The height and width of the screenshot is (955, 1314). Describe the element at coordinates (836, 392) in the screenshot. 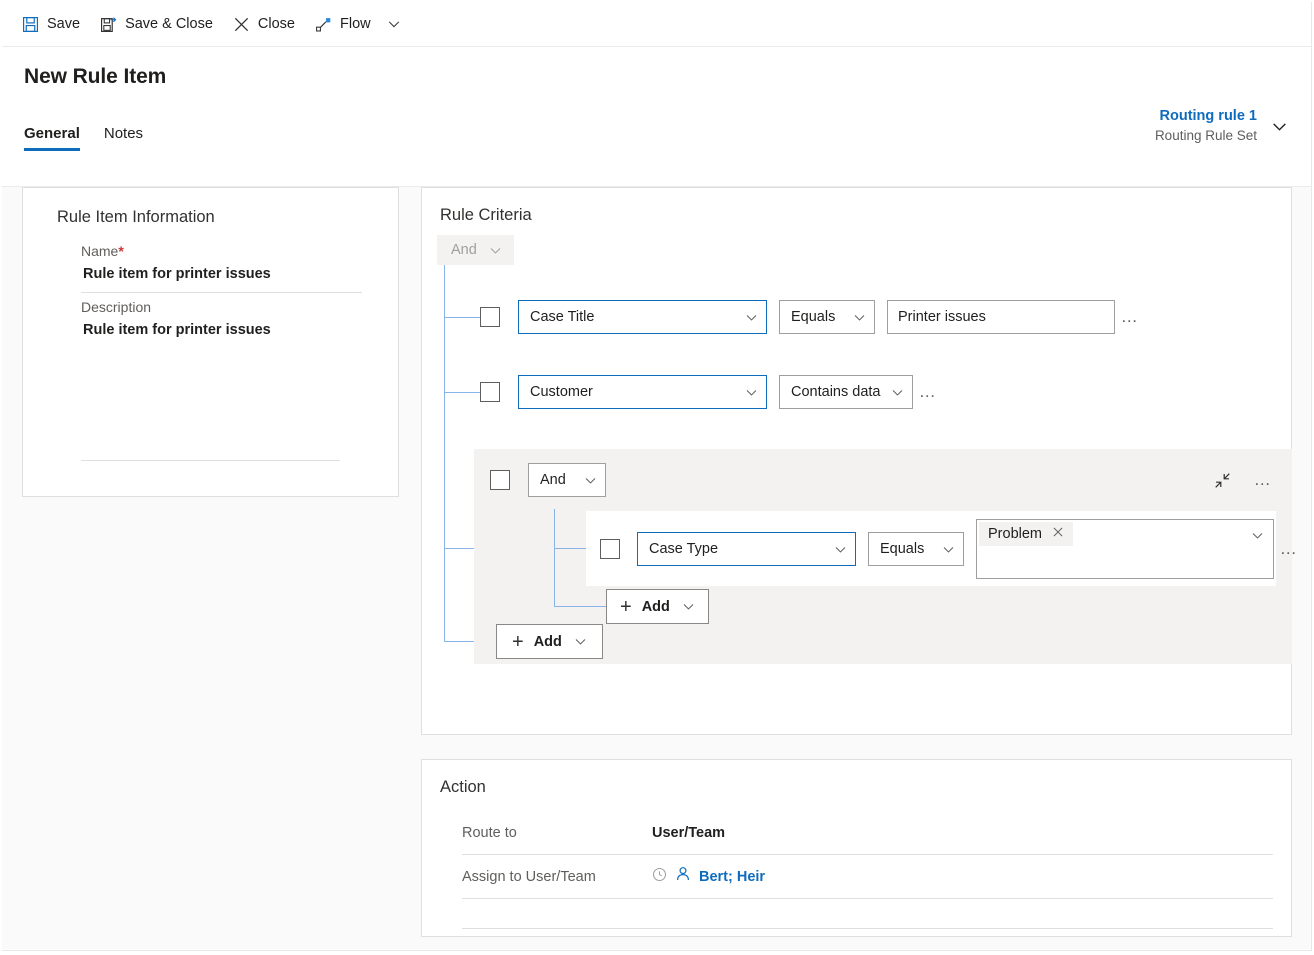

I see `criteria-operator-label: Contains data` at that location.